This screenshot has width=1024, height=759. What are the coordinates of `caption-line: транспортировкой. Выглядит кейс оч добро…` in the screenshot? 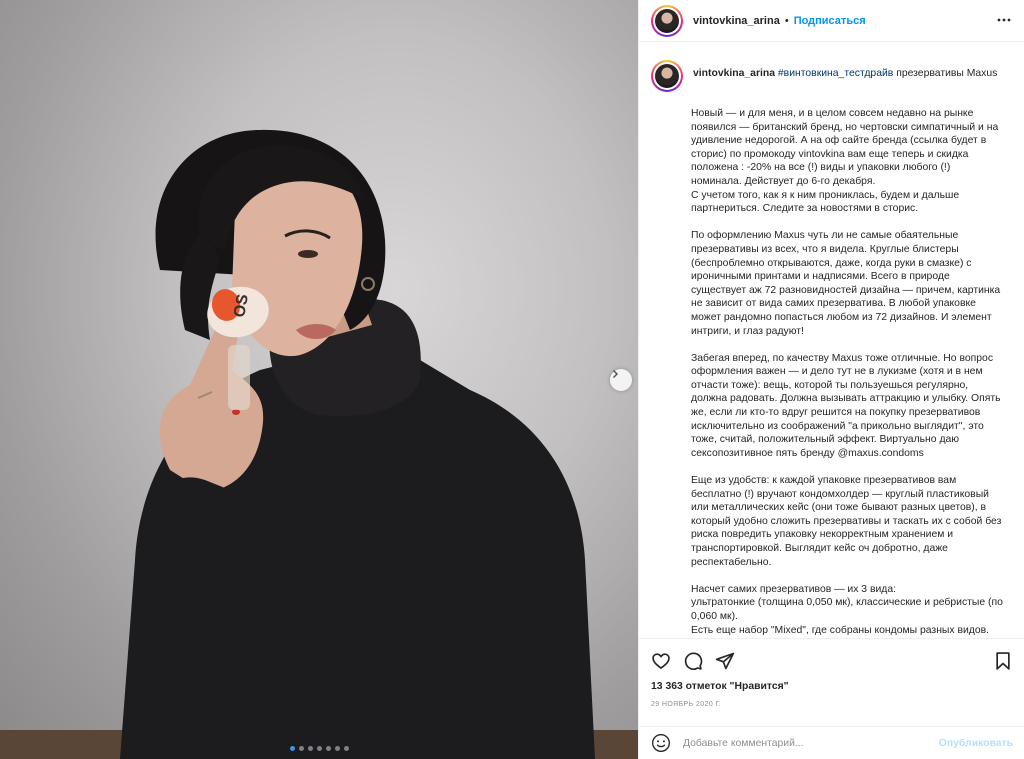 It's located at (819, 548).